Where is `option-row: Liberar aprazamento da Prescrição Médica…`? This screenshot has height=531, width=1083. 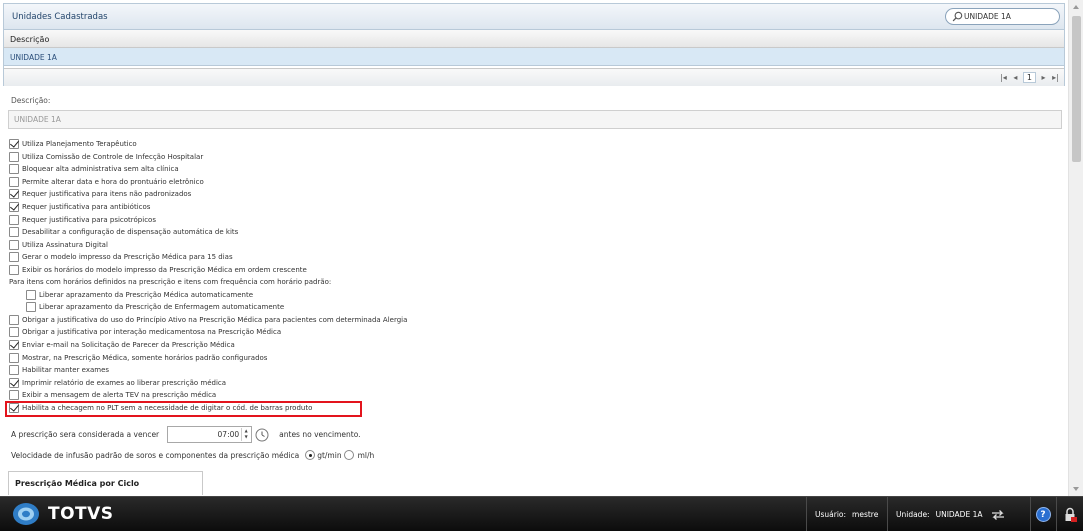 option-row: Liberar aprazamento da Prescrição Médica… is located at coordinates (534, 295).